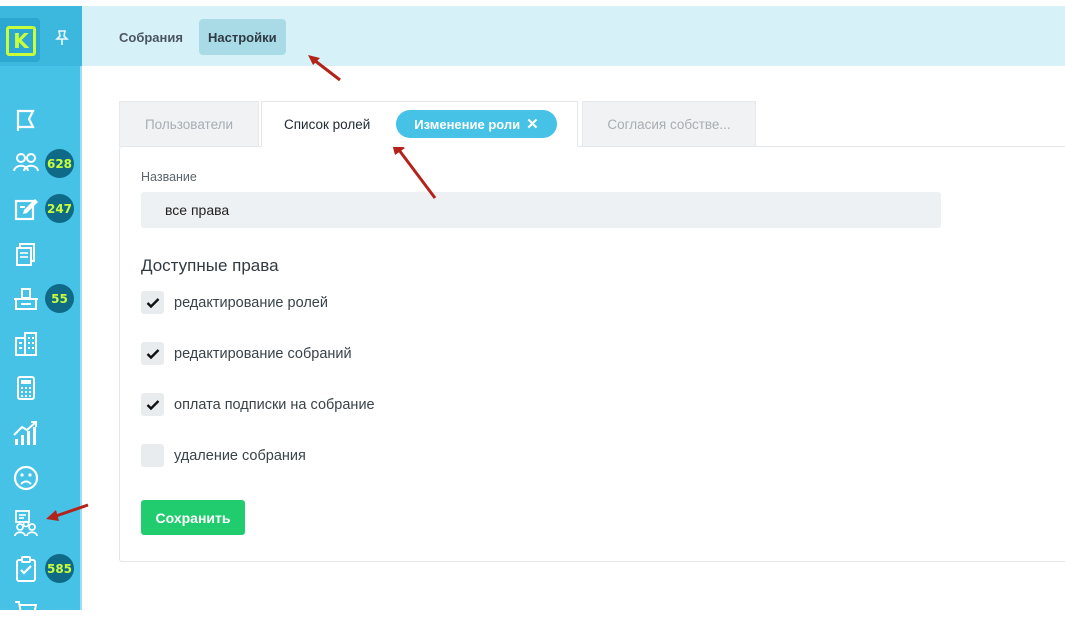 Image resolution: width=1065 pixels, height=626 pixels. What do you see at coordinates (26, 344) in the screenshot?
I see `building-icon` at bounding box center [26, 344].